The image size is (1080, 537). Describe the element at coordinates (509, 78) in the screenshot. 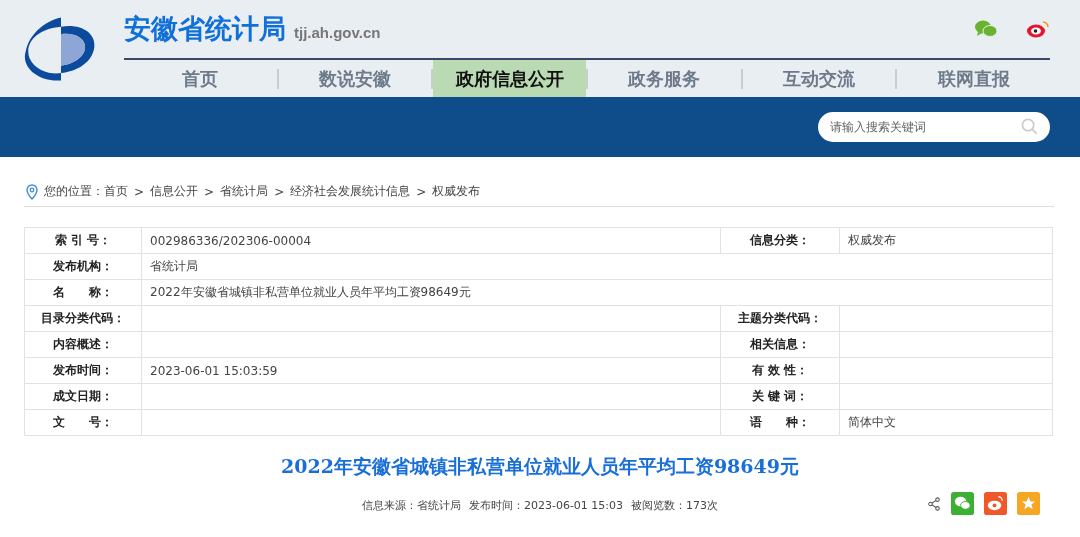

I see `nav-tab: 政府信息公开` at that location.